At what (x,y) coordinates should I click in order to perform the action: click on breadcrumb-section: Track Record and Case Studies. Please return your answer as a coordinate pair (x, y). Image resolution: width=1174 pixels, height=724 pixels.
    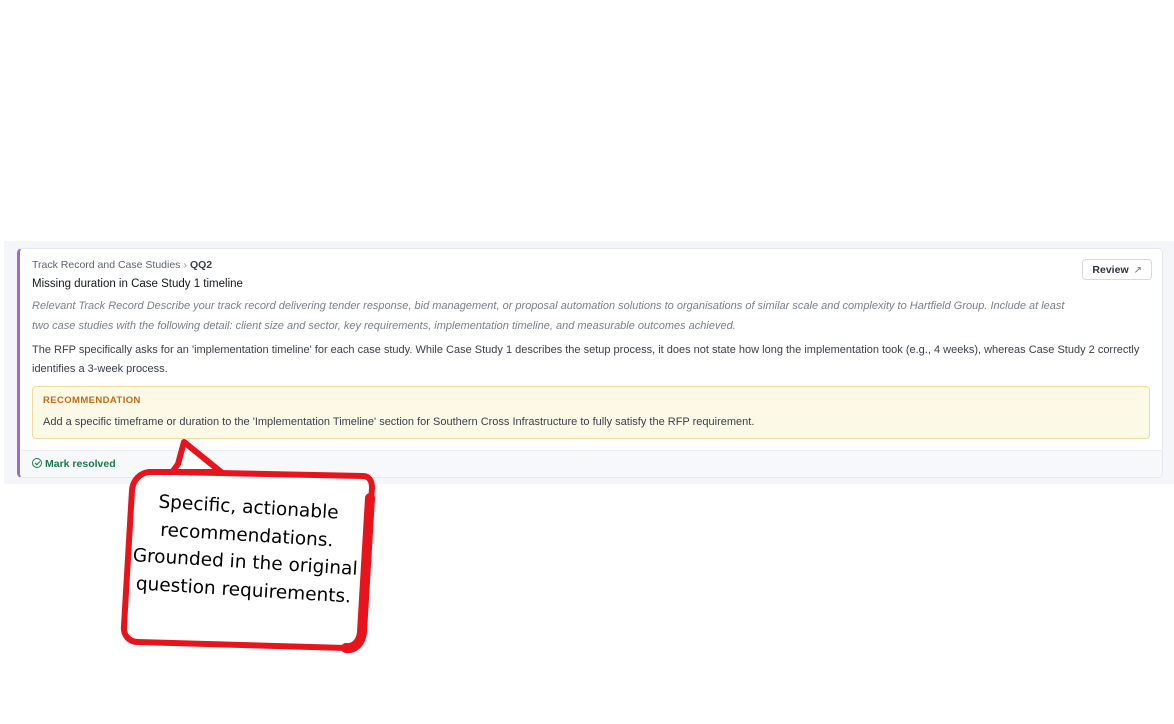
    Looking at the image, I should click on (106, 265).